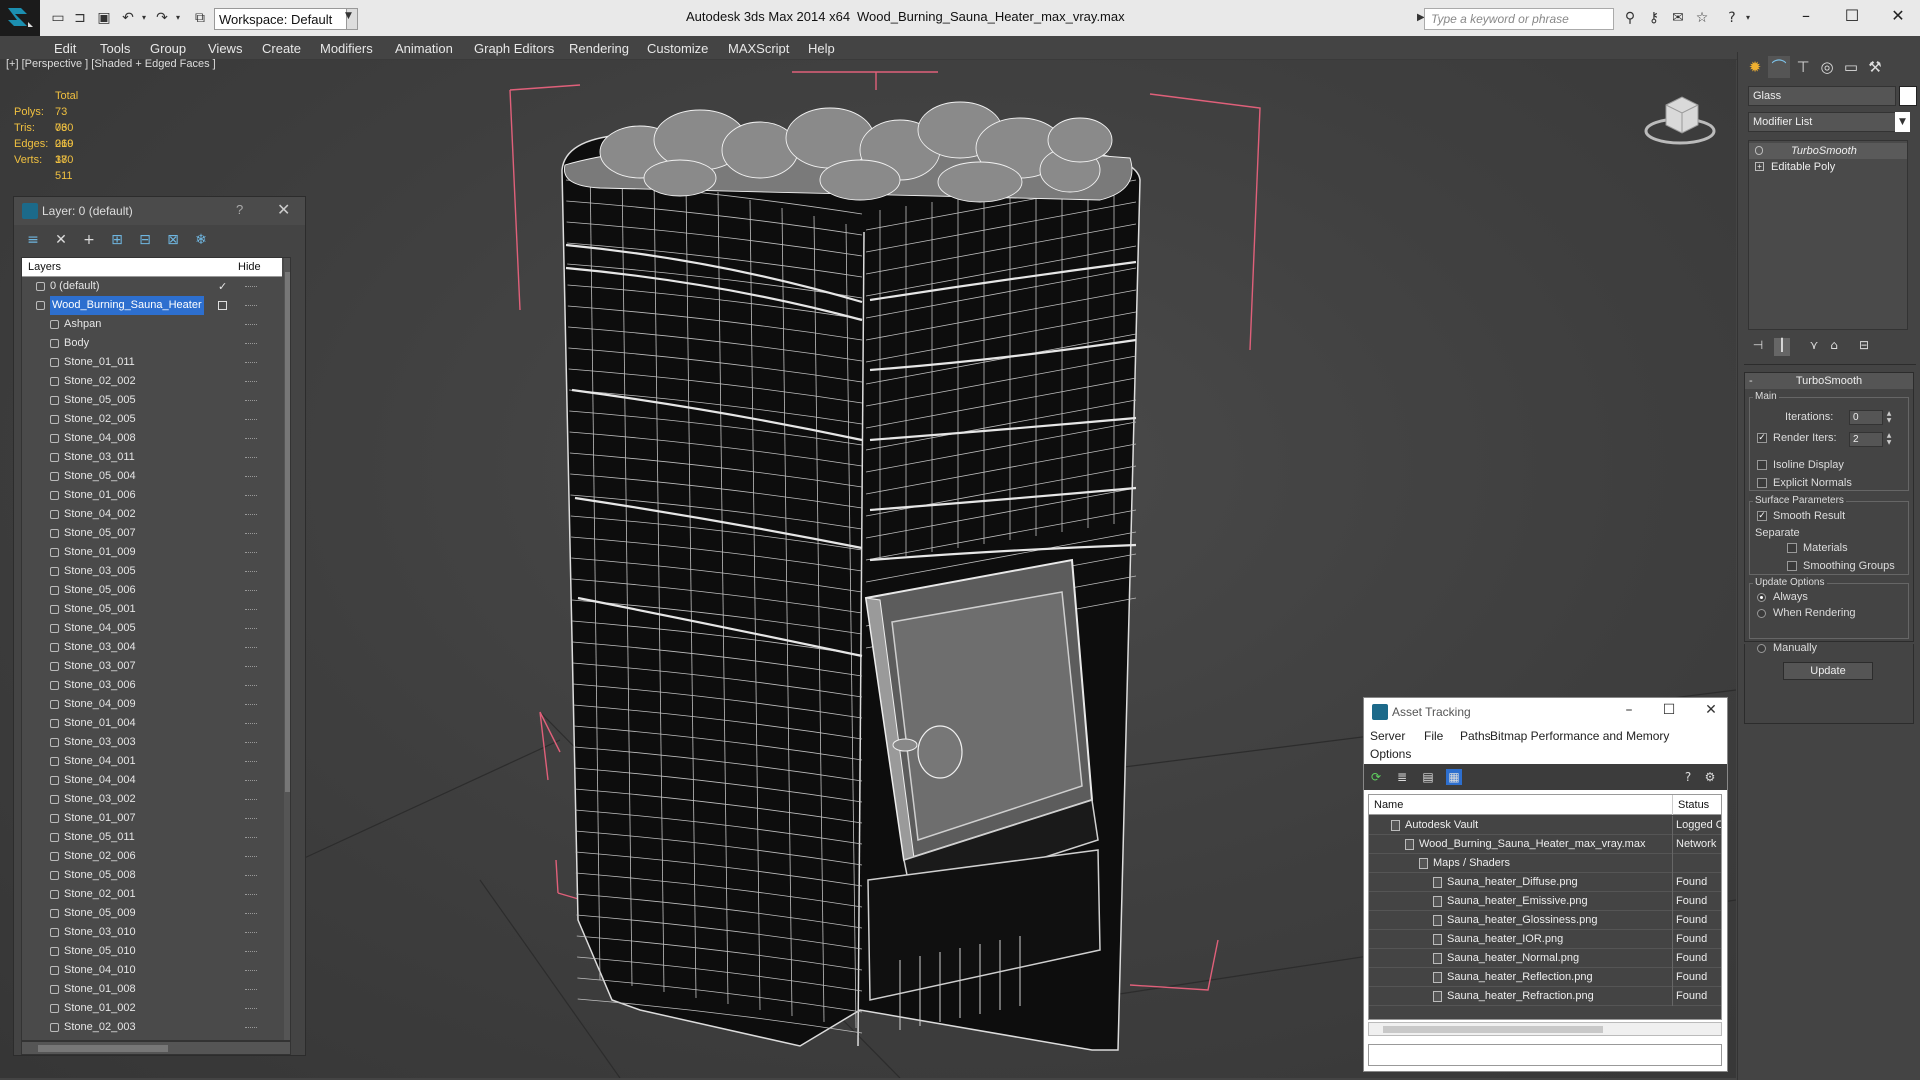  I want to click on workspace-select: Workspace: Default, so click(284, 19).